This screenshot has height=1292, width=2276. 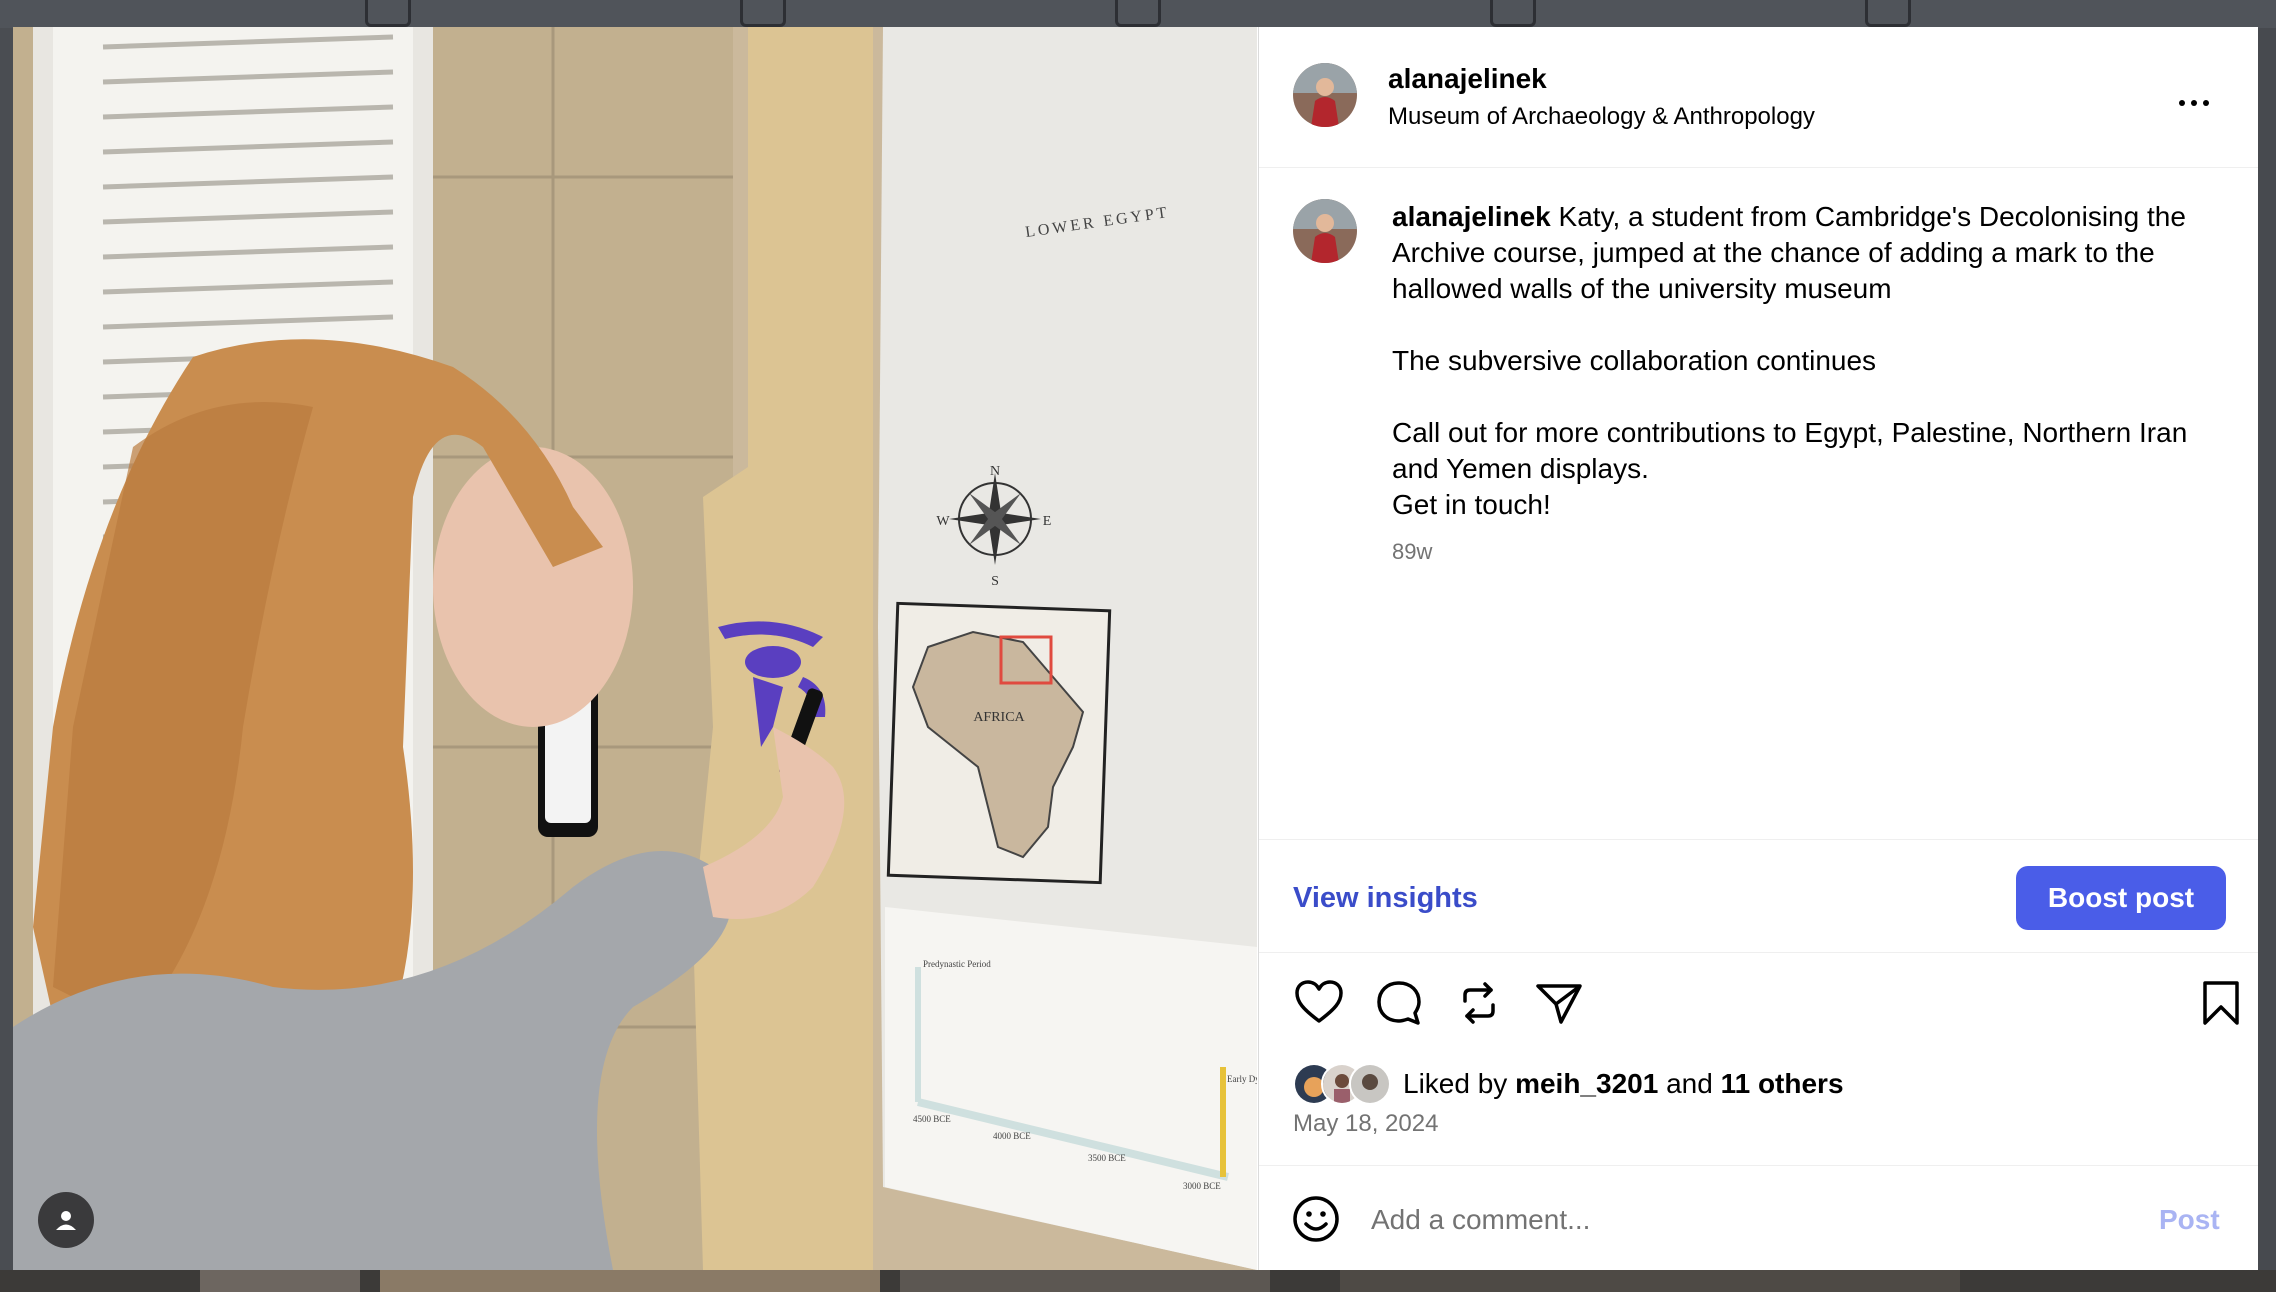 What do you see at coordinates (999, 717) in the screenshot?
I see `map-label: AFRICA` at bounding box center [999, 717].